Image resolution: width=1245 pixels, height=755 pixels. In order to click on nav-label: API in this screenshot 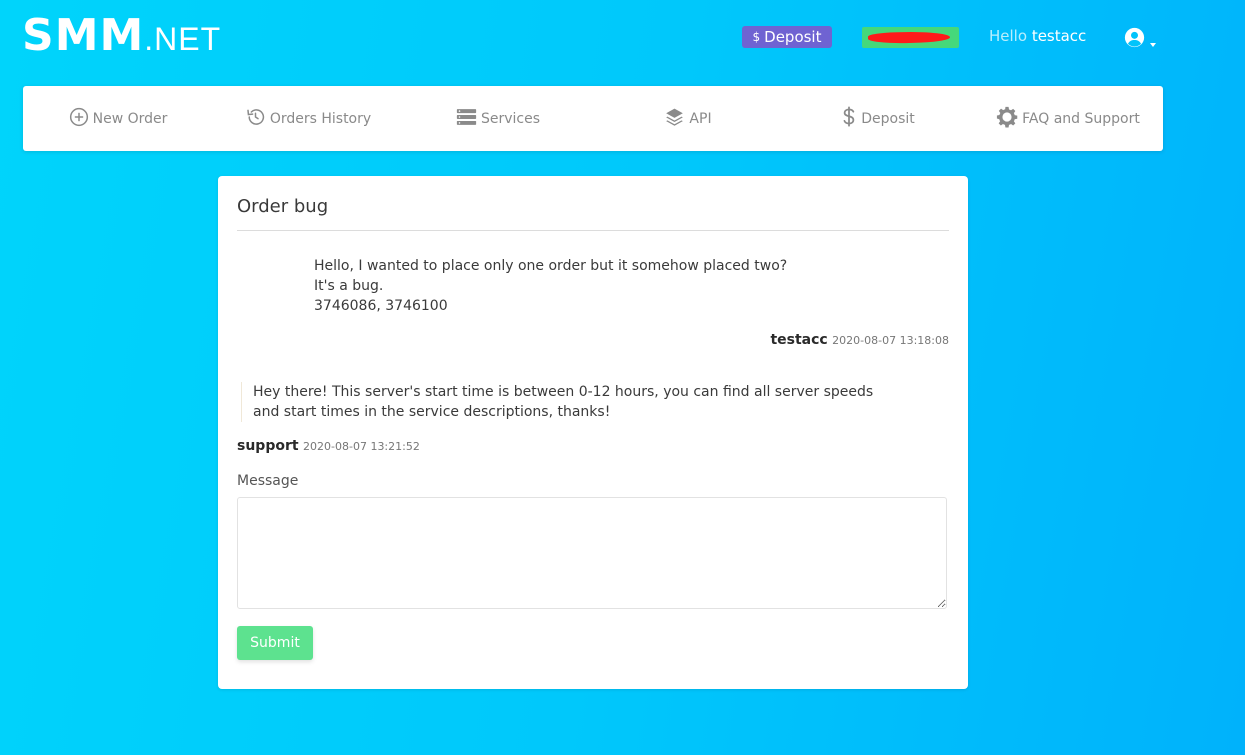, I will do `click(700, 118)`.